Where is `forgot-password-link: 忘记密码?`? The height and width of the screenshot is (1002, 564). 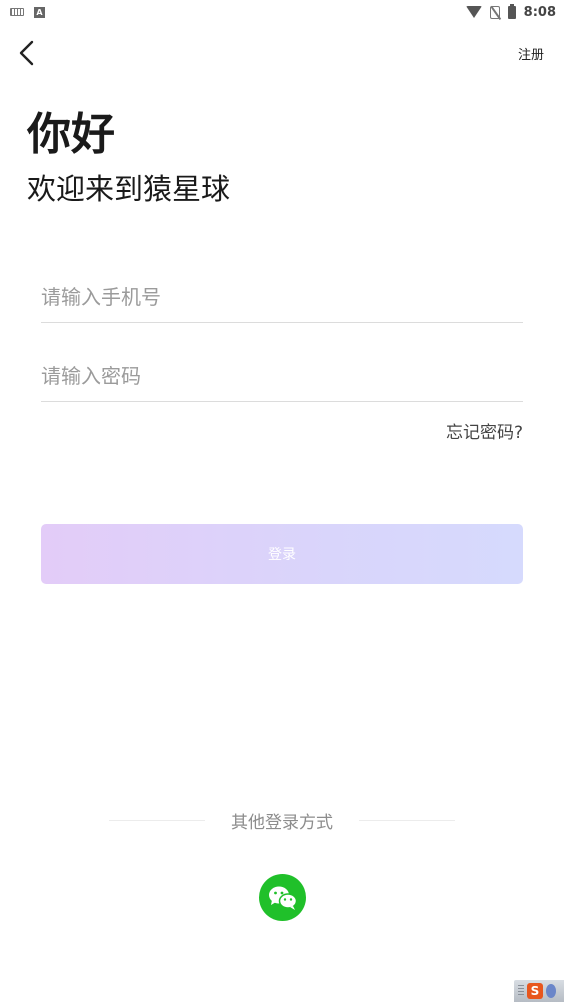 forgot-password-link: 忘记密码? is located at coordinates (484, 430).